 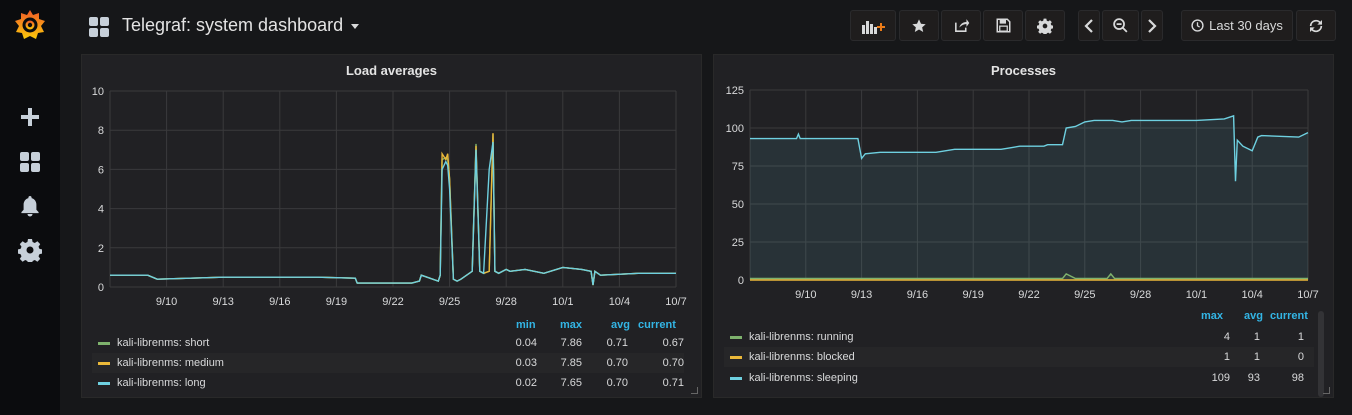 I want to click on y-tick-label: 4, so click(x=101, y=210).